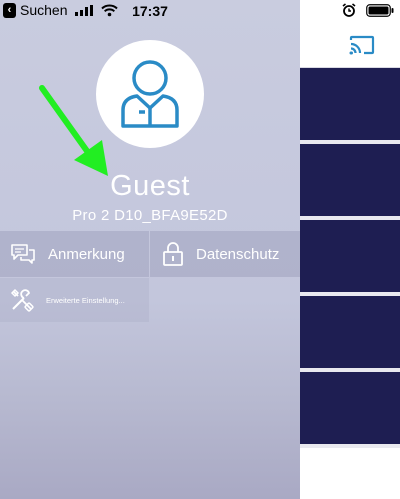  I want to click on lock-icon, so click(173, 254).